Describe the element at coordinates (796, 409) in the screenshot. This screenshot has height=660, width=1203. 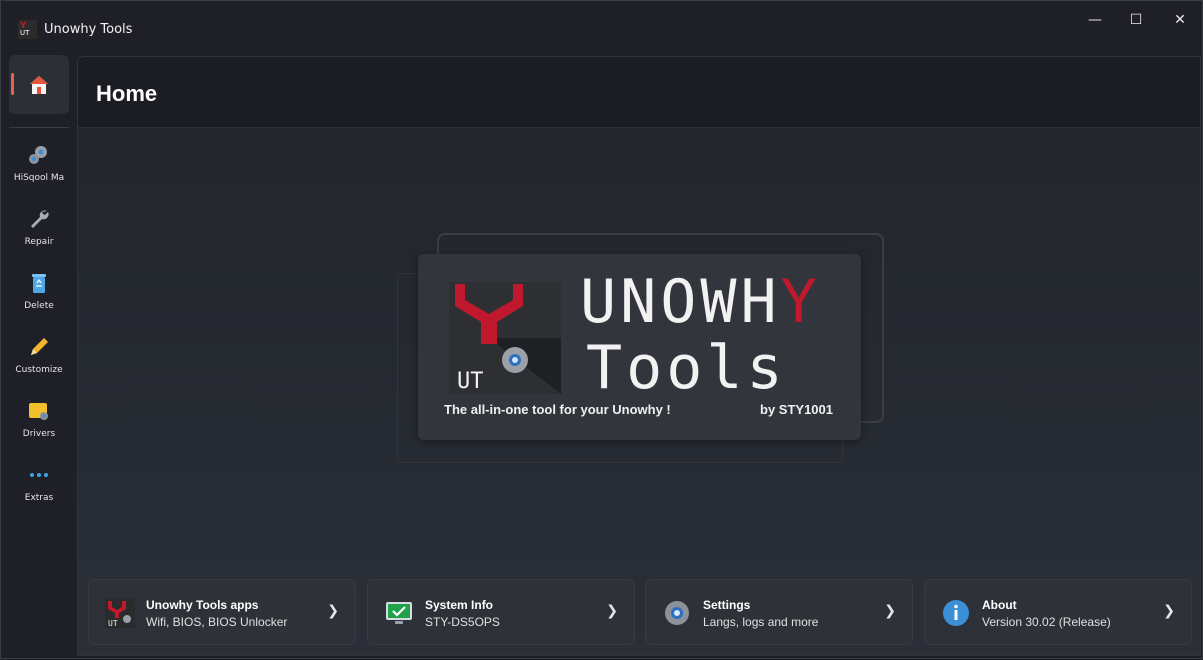
I see `byline: by STY1001` at that location.